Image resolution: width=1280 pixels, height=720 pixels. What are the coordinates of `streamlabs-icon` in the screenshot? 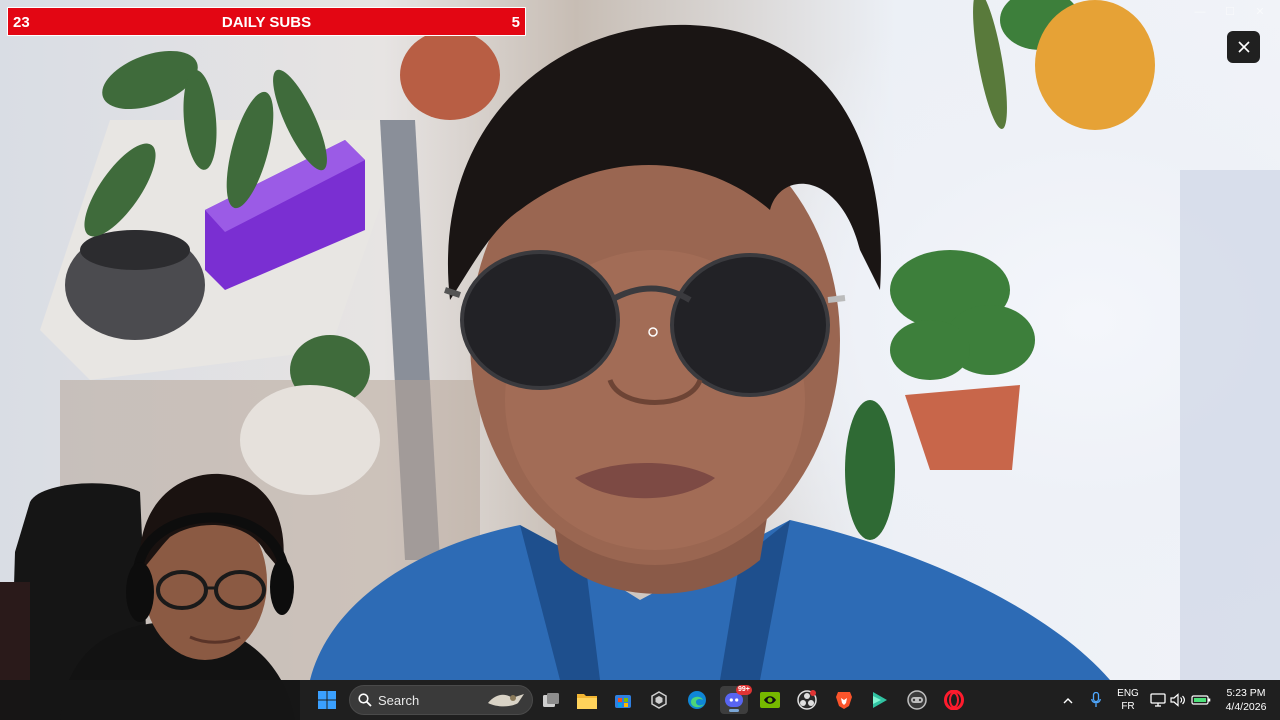 It's located at (880, 700).